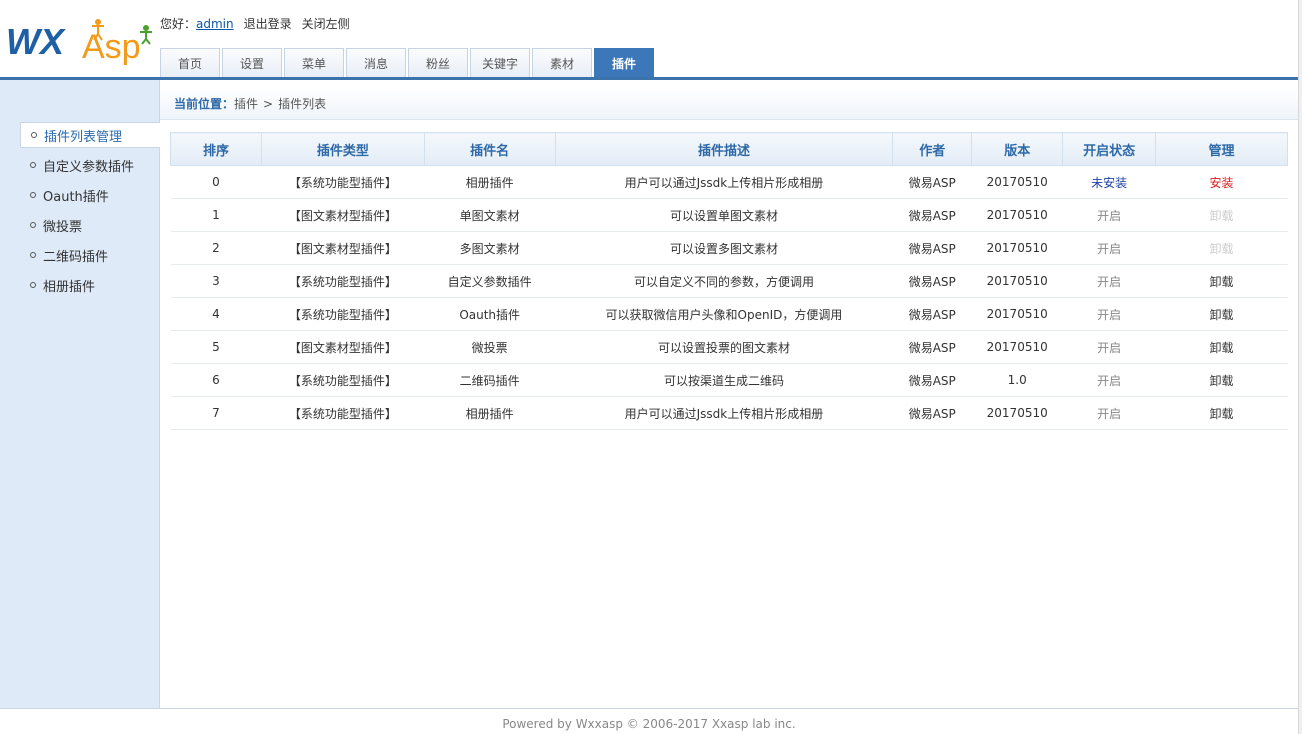 This screenshot has width=1302, height=734. Describe the element at coordinates (216, 248) in the screenshot. I see `cell-order: 2` at that location.